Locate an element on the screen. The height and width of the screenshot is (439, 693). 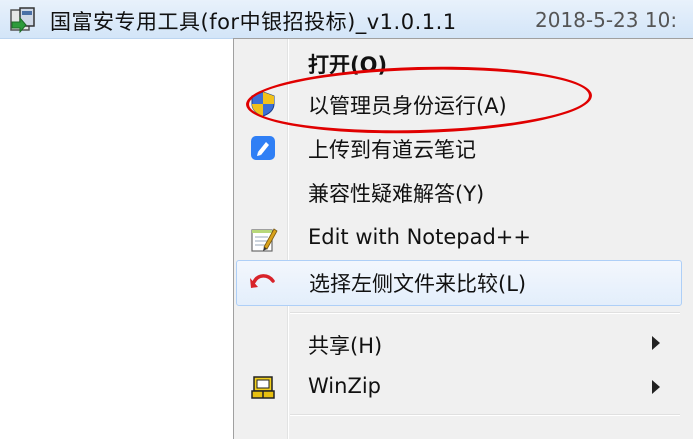
menu-item-share: 共享(H) is located at coordinates (458, 344).